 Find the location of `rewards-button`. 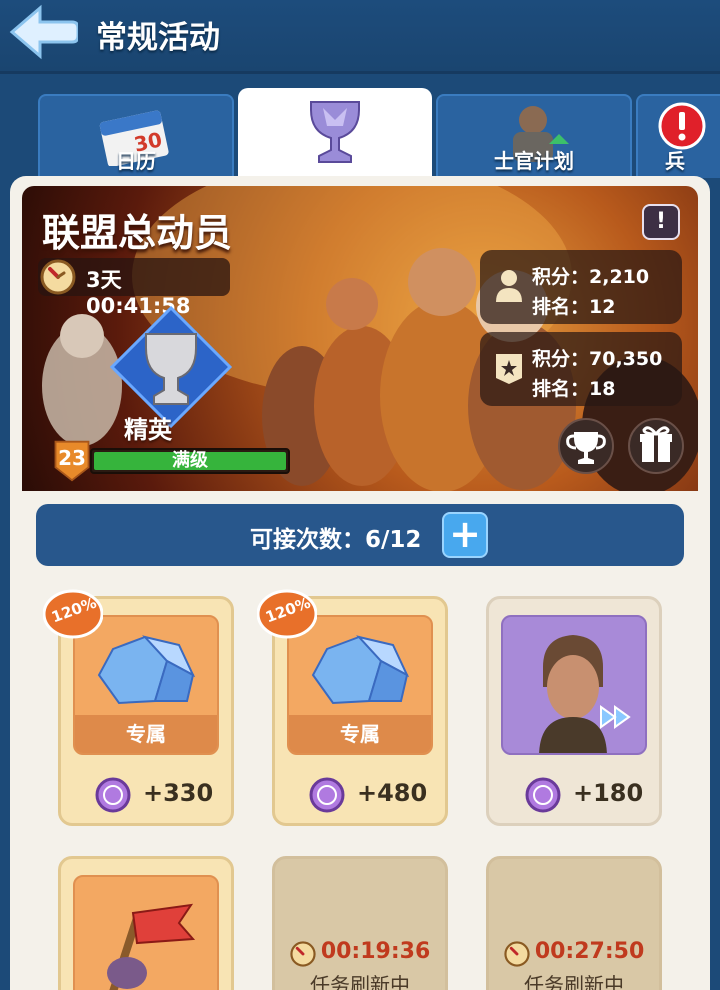

rewards-button is located at coordinates (656, 446).